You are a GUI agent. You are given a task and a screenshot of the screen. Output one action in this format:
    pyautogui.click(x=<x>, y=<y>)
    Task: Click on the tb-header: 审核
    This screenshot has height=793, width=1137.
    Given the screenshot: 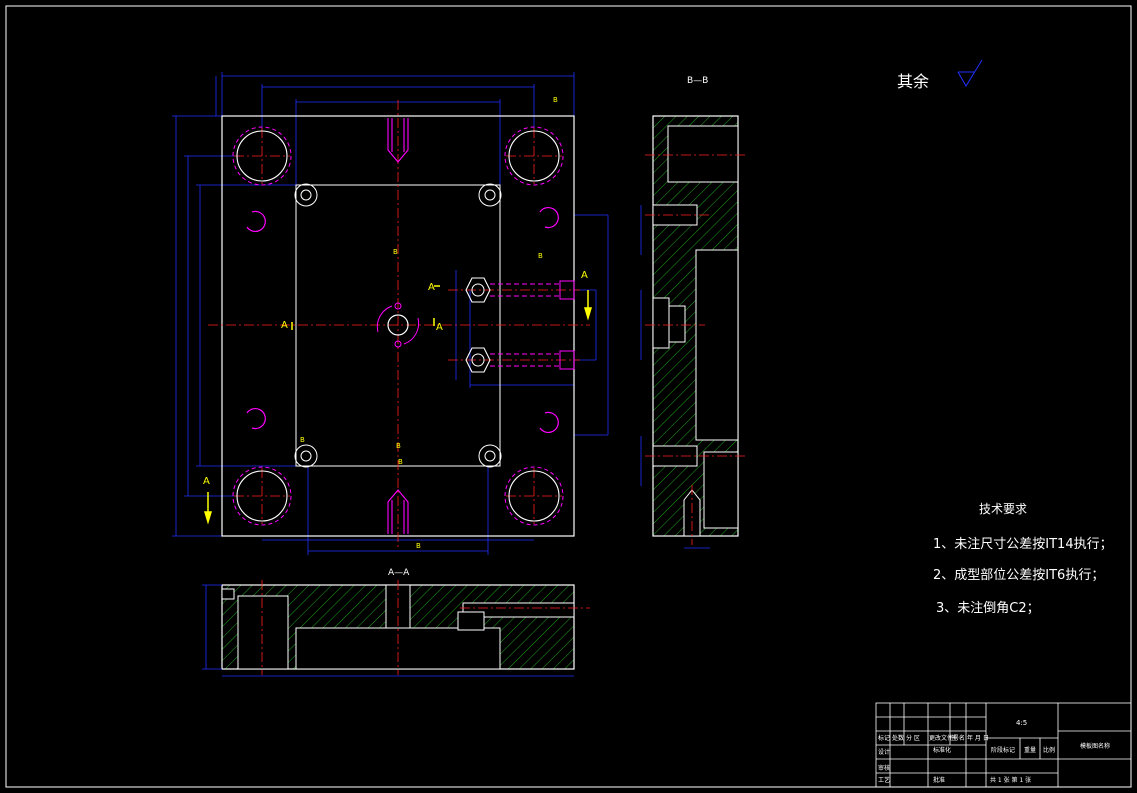 What is the action you would take?
    pyautogui.click(x=884, y=768)
    